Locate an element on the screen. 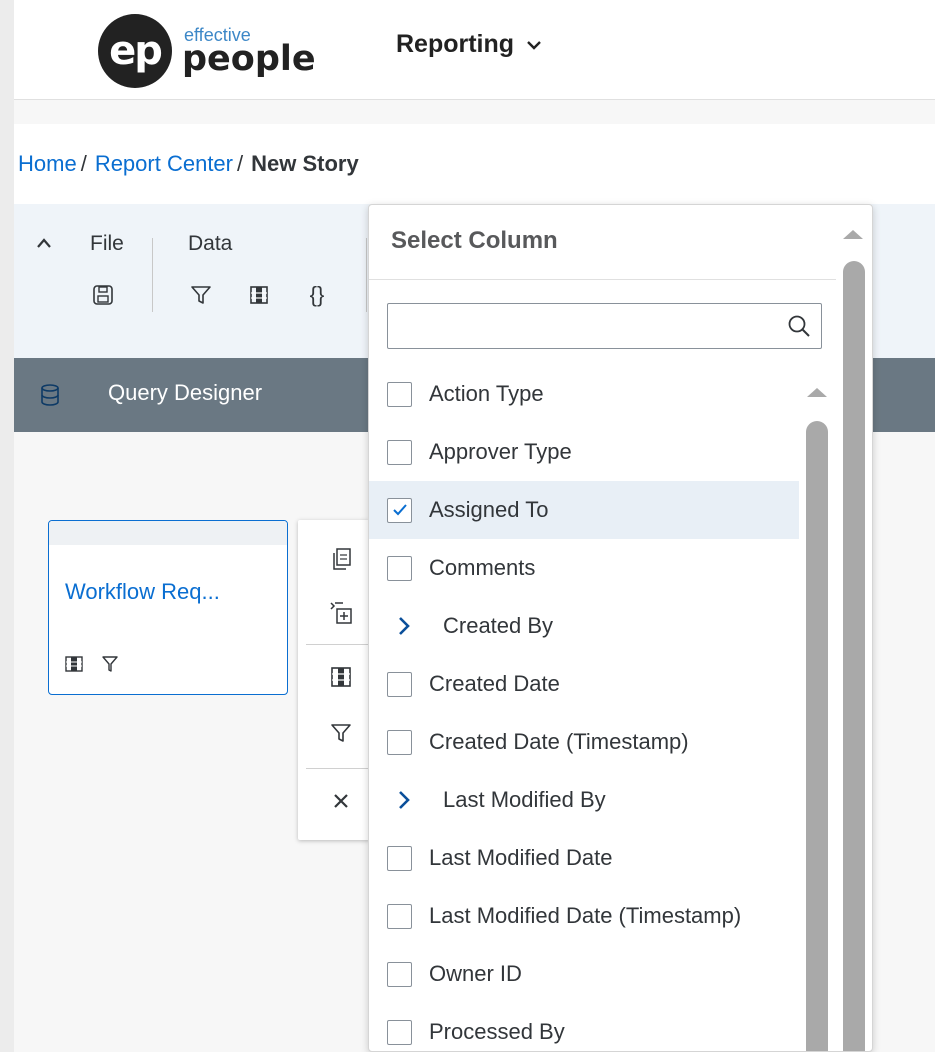 The width and height of the screenshot is (935, 1052). reporting-menu-button: Reporting is located at coordinates (469, 44).